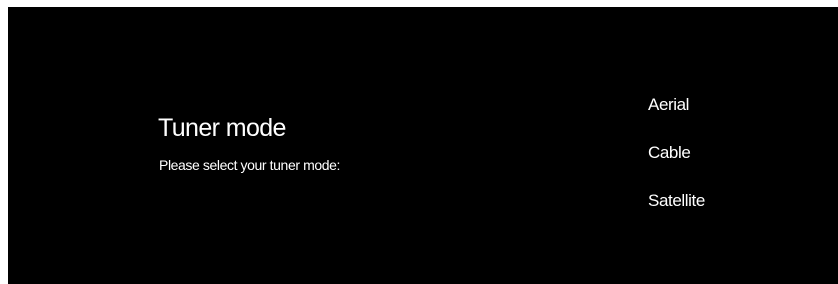 This screenshot has height=284, width=838. What do you see at coordinates (676, 213) in the screenshot?
I see `option-satellite: Satellite` at bounding box center [676, 213].